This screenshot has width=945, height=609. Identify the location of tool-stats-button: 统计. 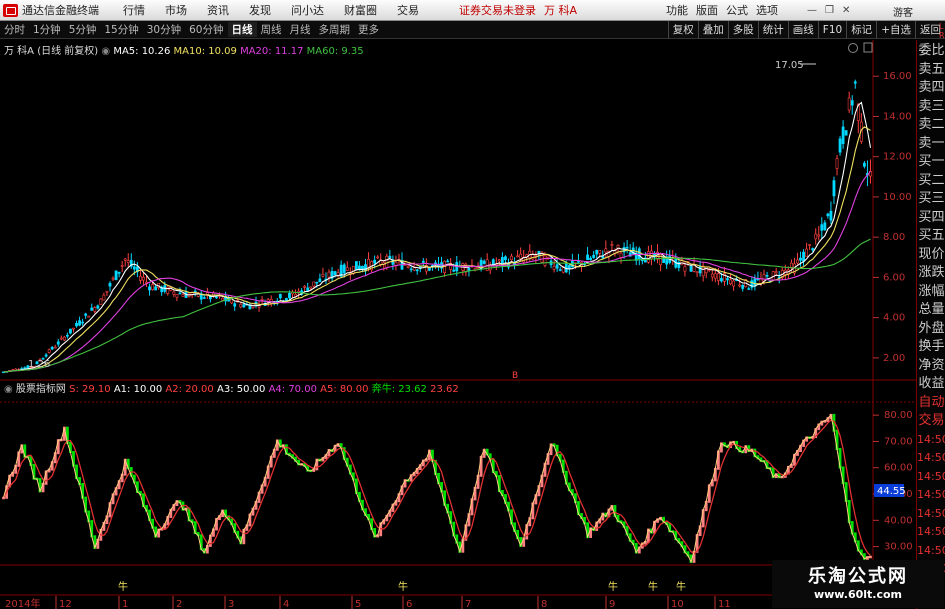
(772, 30).